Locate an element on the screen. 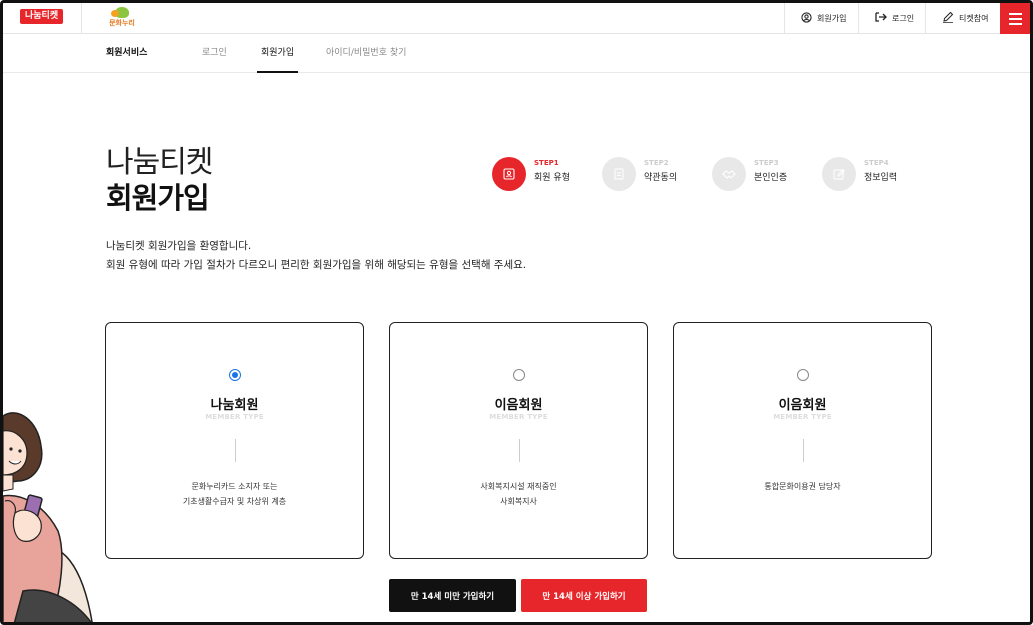  welcome-message: 나눔티켓 회원가입을 환영합니다. is located at coordinates (179, 246).